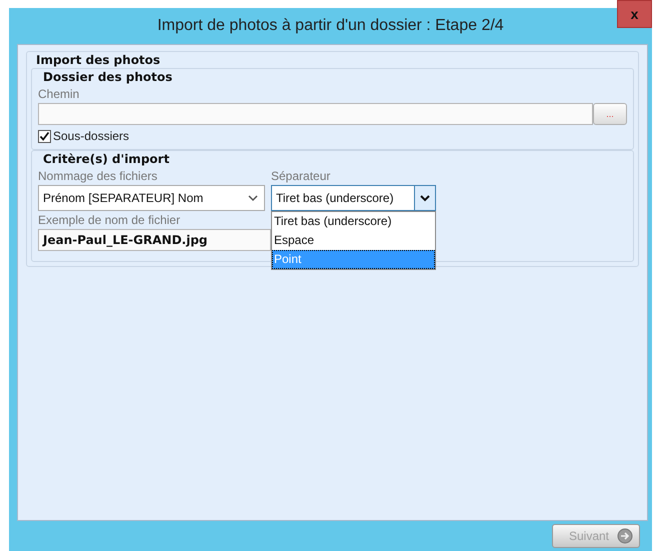 The width and height of the screenshot is (656, 551). I want to click on field-label: Chemin, so click(59, 94).